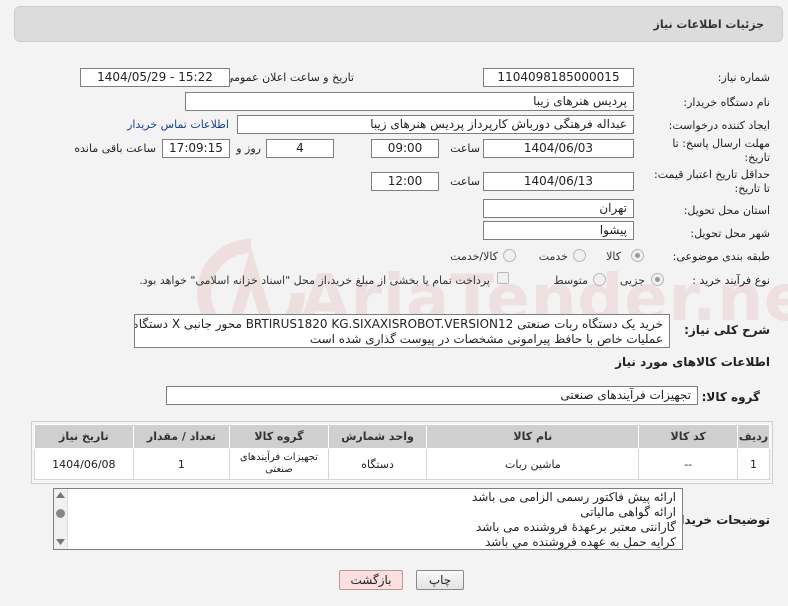 The height and width of the screenshot is (606, 788). Describe the element at coordinates (533, 436) in the screenshot. I see `col-header-name: نام کالا` at that location.